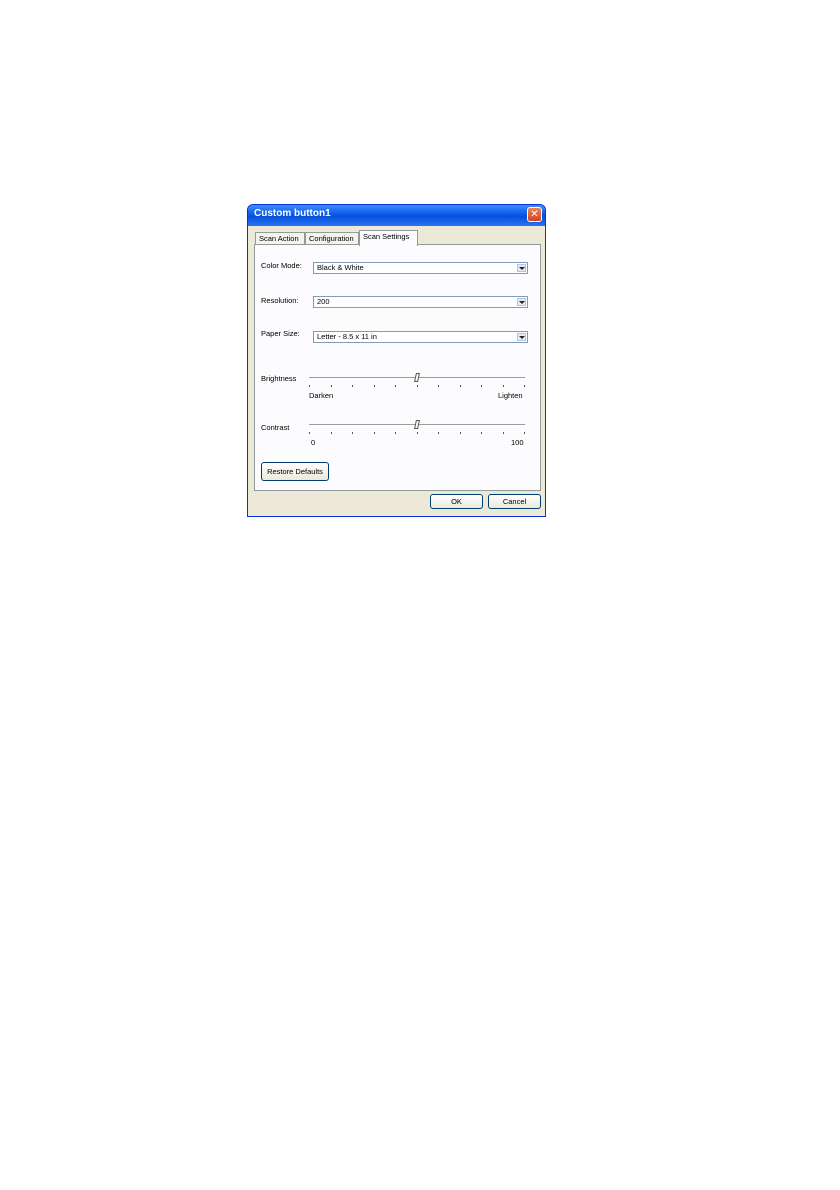 The width and height of the screenshot is (840, 1190). I want to click on brightness-slider, so click(417, 381).